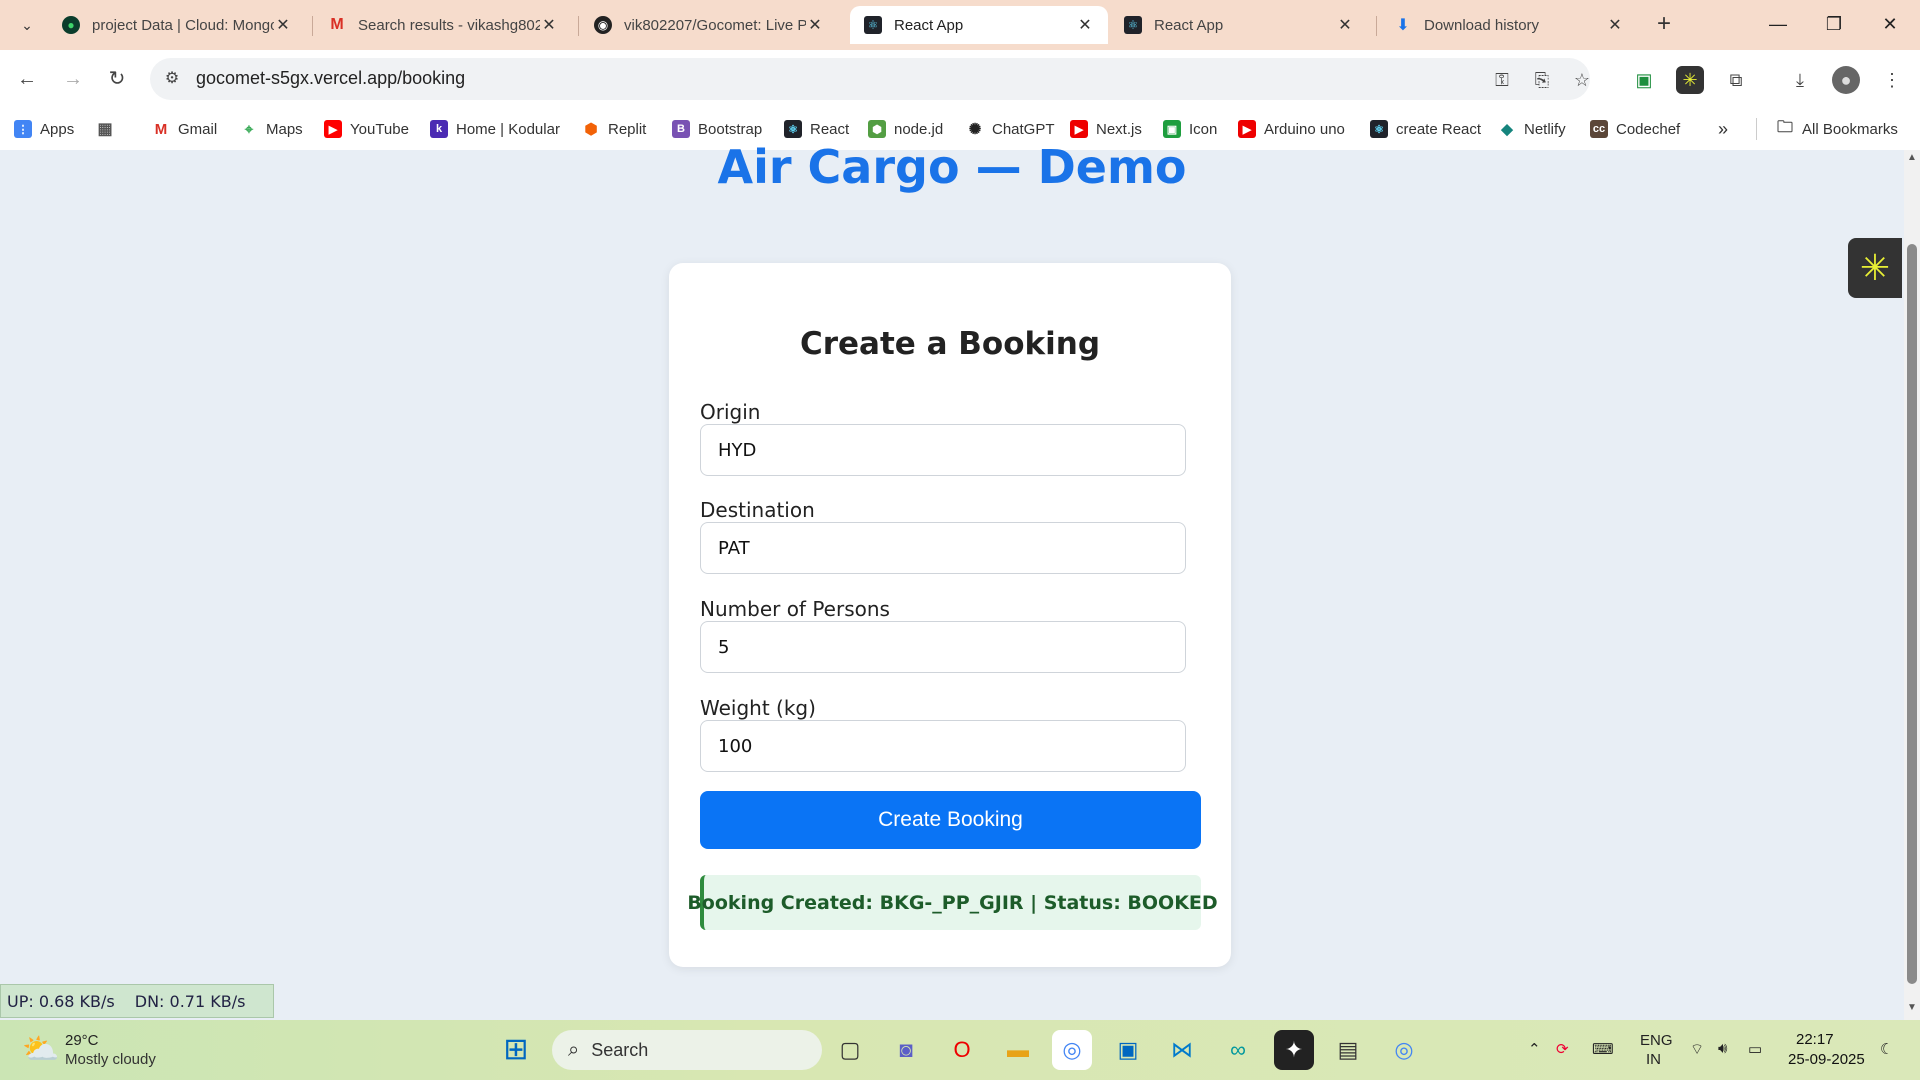 This screenshot has height=1080, width=1920. Describe the element at coordinates (1562, 1049) in the screenshot. I see `sync-icon: ⟳` at that location.